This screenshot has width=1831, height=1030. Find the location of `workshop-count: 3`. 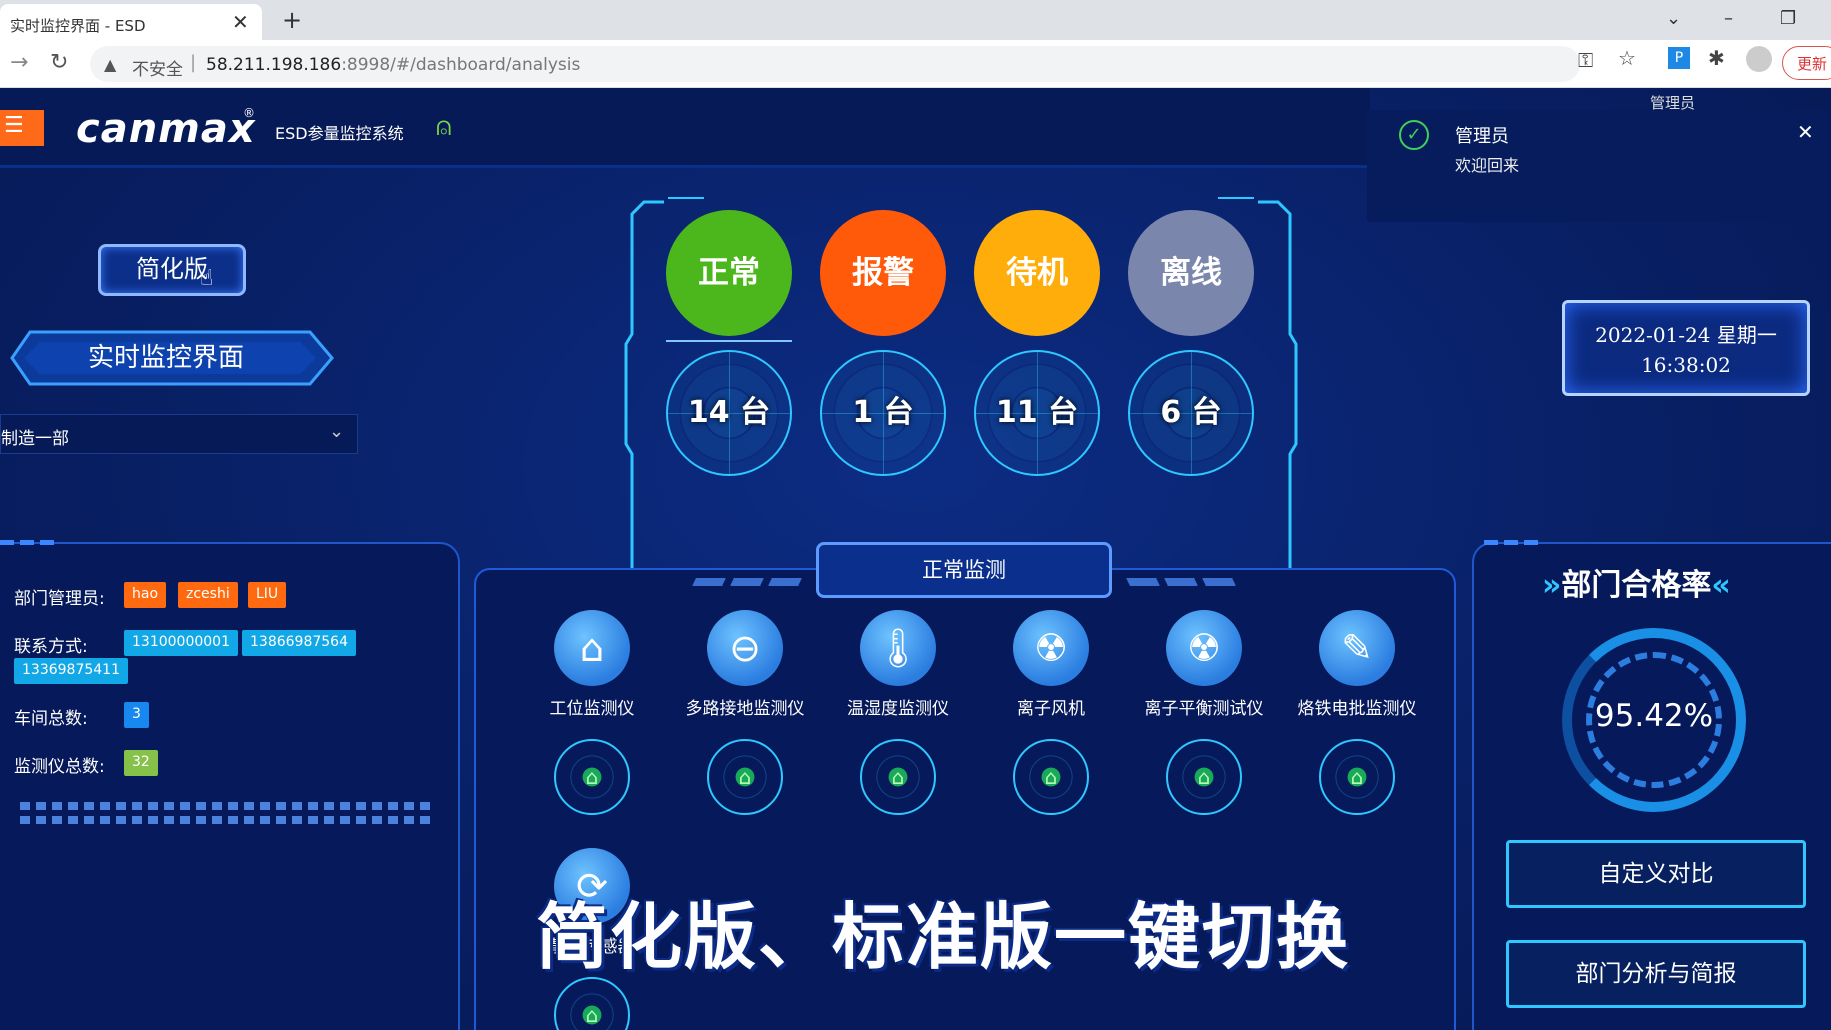

workshop-count: 3 is located at coordinates (136, 715).